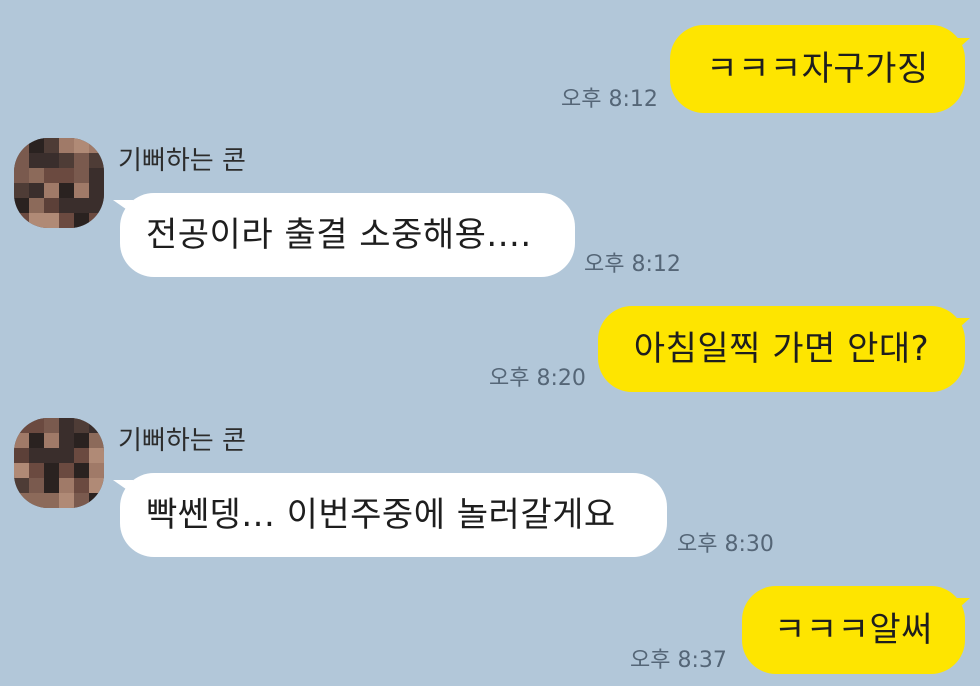 This screenshot has width=980, height=686. I want to click on my-message-bubble: ㅋㅋㅋ알써, so click(853, 630).